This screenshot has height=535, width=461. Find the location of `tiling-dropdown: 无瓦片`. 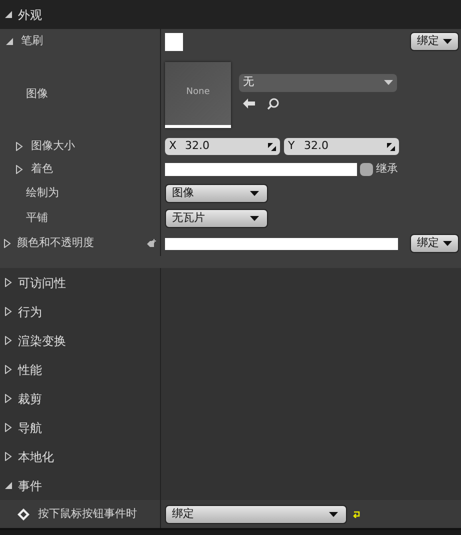

tiling-dropdown: 无瓦片 is located at coordinates (216, 218).